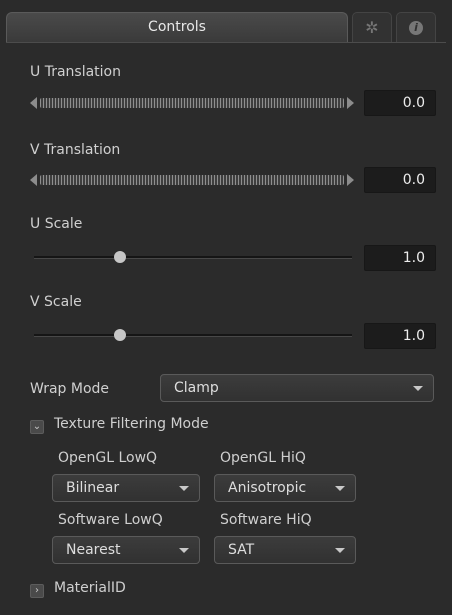 The image size is (452, 615). I want to click on v-scale-slider, so click(193, 335).